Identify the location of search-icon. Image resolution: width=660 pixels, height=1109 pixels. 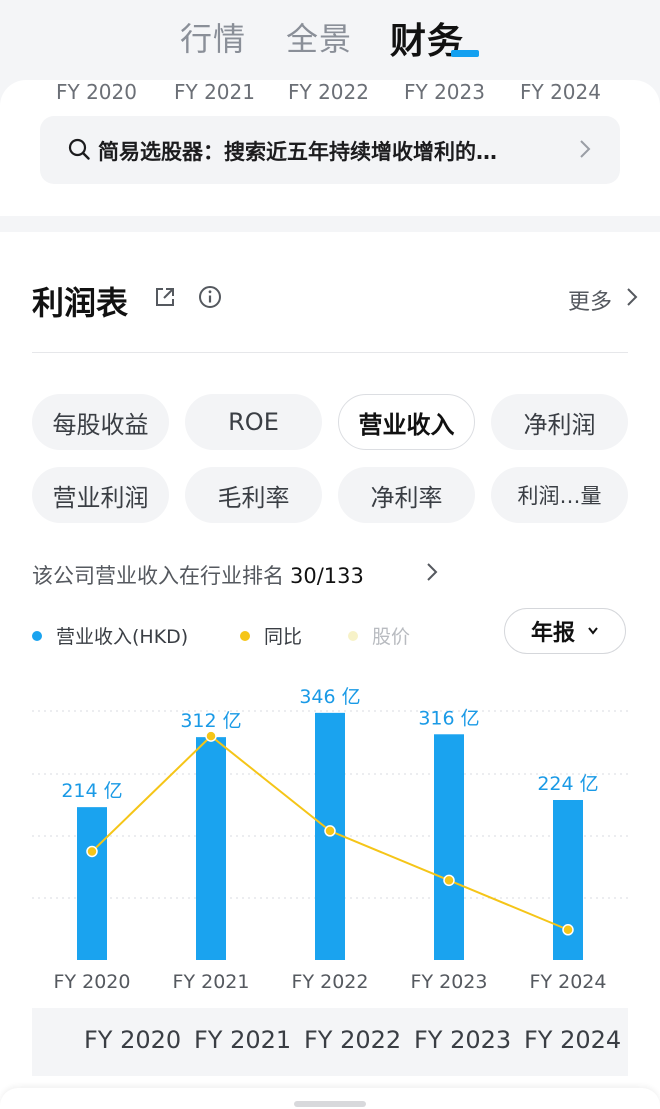
(79, 149).